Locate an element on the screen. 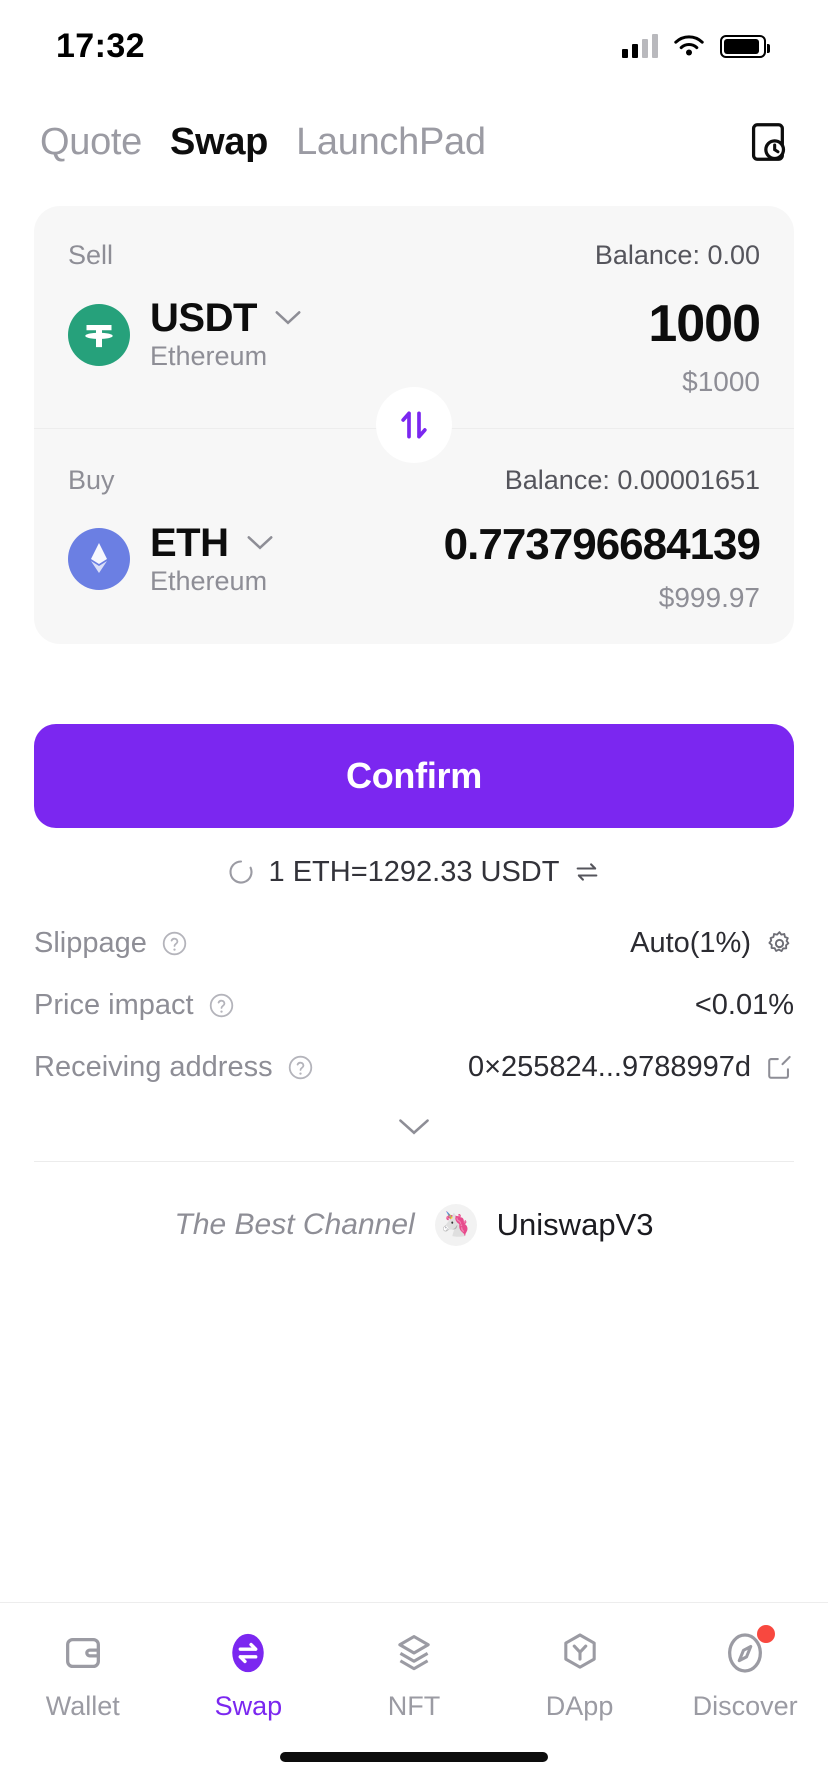  price-impact-value-group: <0.01% is located at coordinates (744, 1005).